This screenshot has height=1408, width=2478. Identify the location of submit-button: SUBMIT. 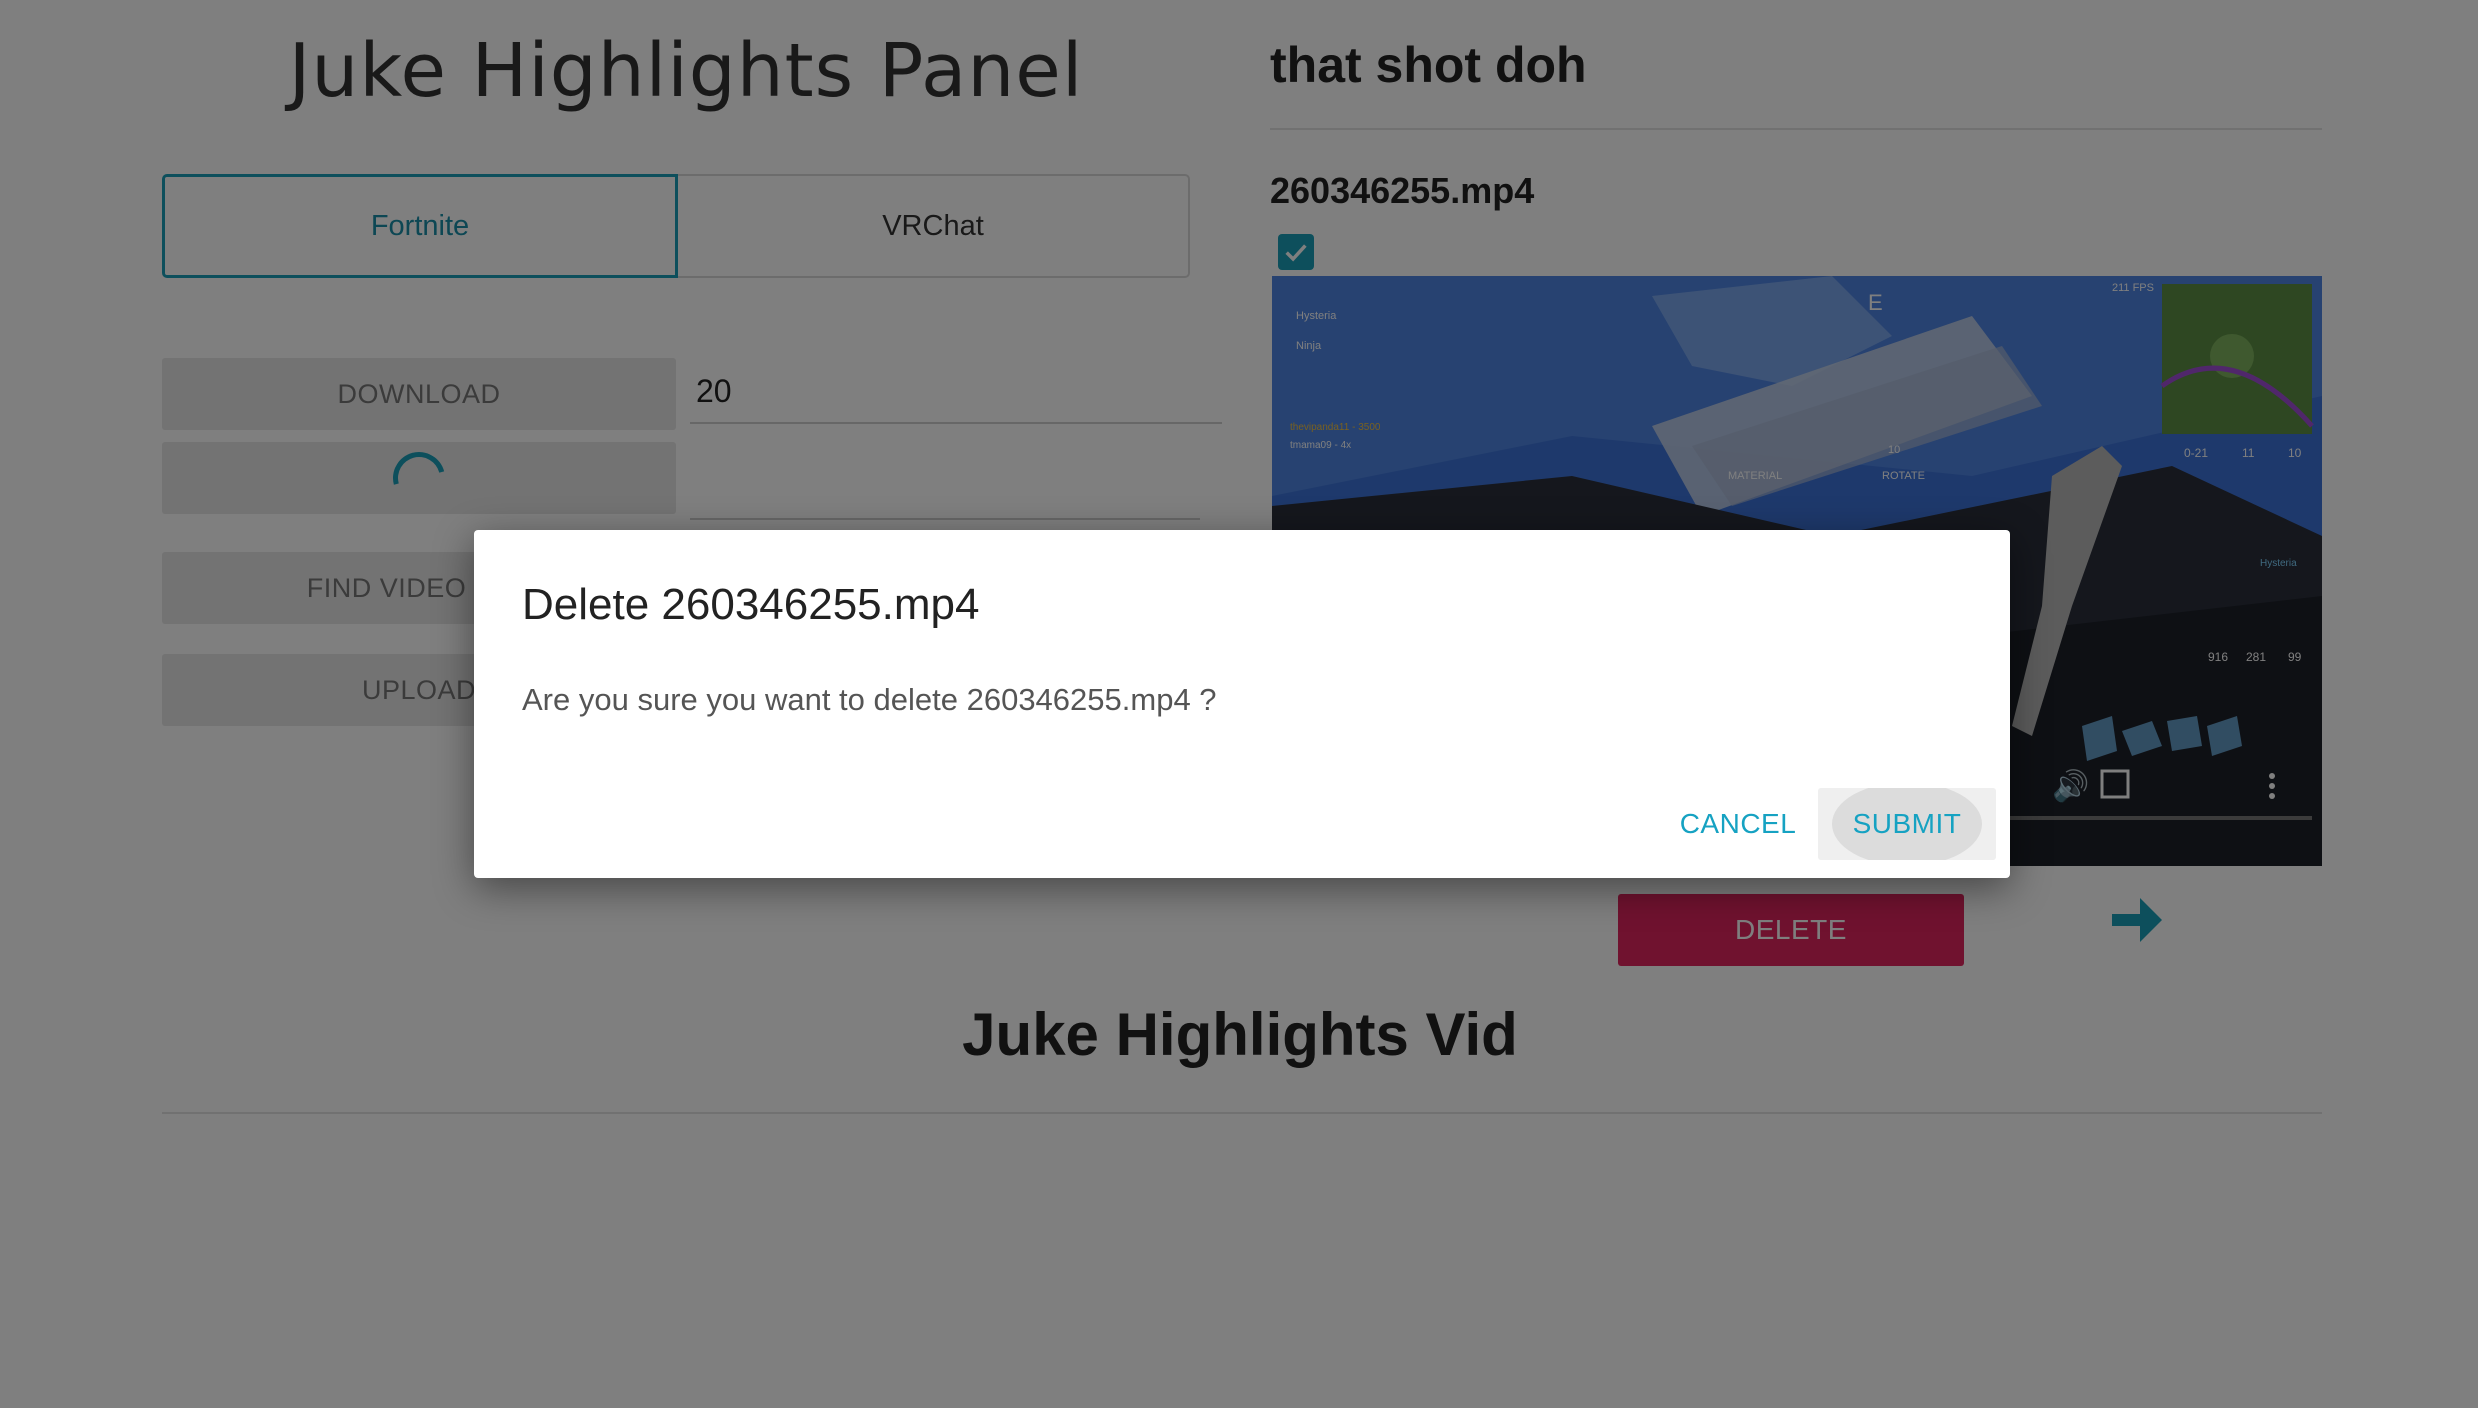
(1907, 824).